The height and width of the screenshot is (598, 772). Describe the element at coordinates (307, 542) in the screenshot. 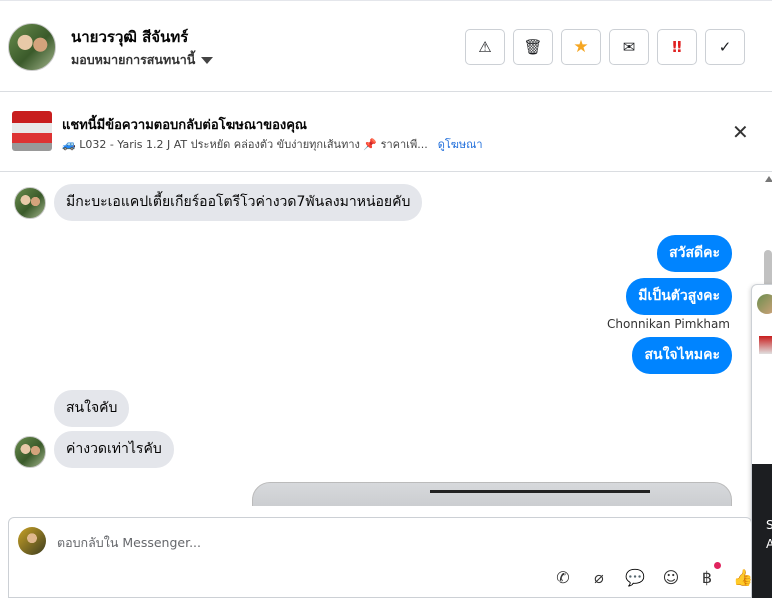

I see `reply-input` at that location.